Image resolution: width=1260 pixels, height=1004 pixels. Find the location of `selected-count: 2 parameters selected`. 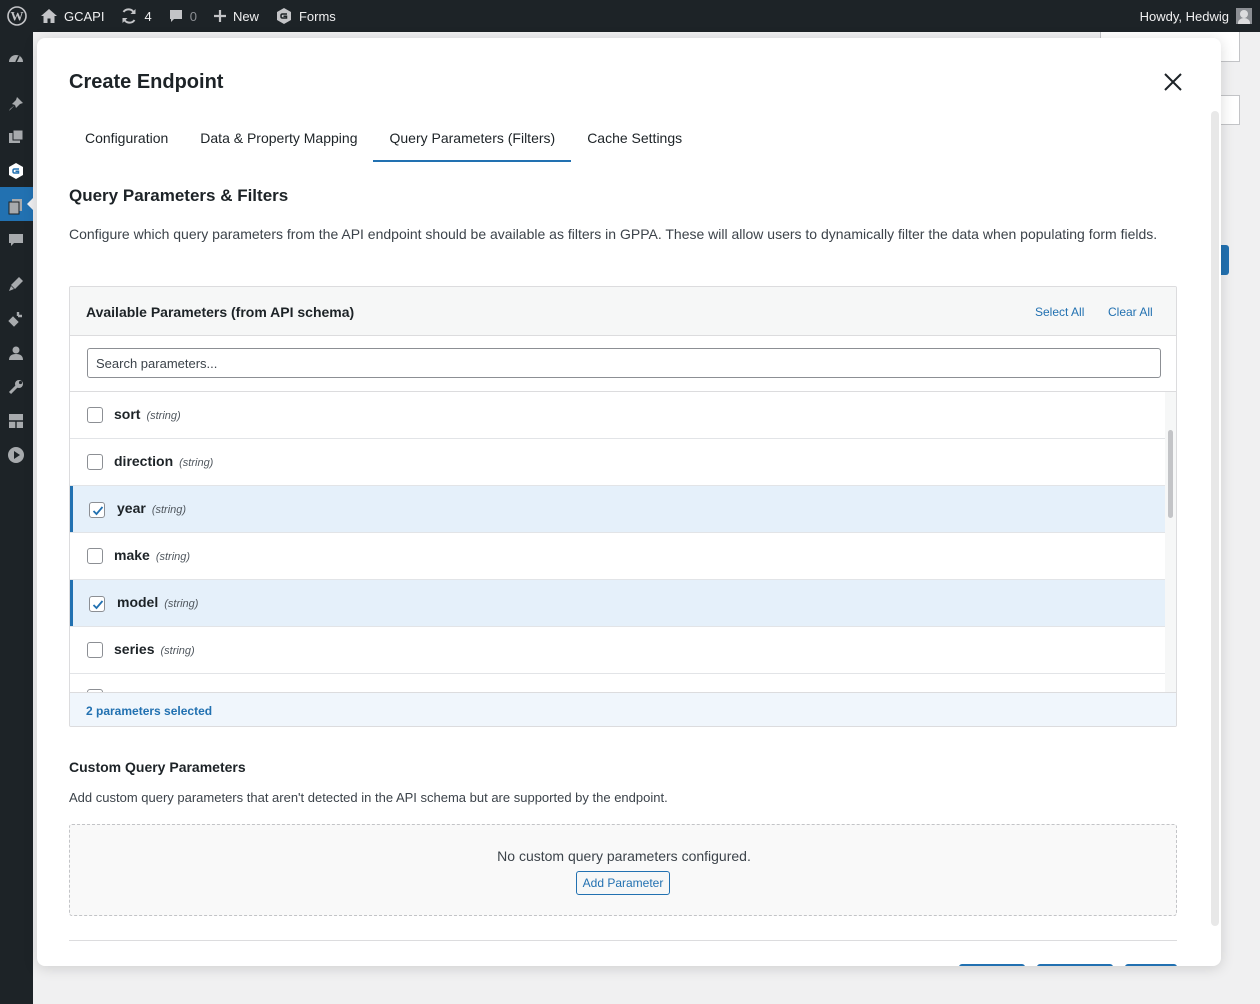

selected-count: 2 parameters selected is located at coordinates (149, 711).